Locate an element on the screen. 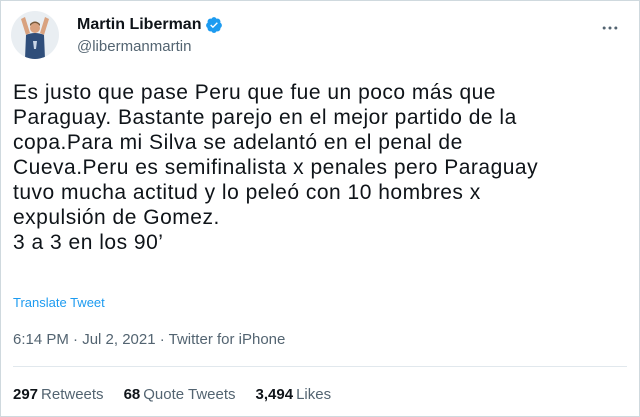 Image resolution: width=640 pixels, height=417 pixels. likes-count: 3,494 is located at coordinates (274, 394).